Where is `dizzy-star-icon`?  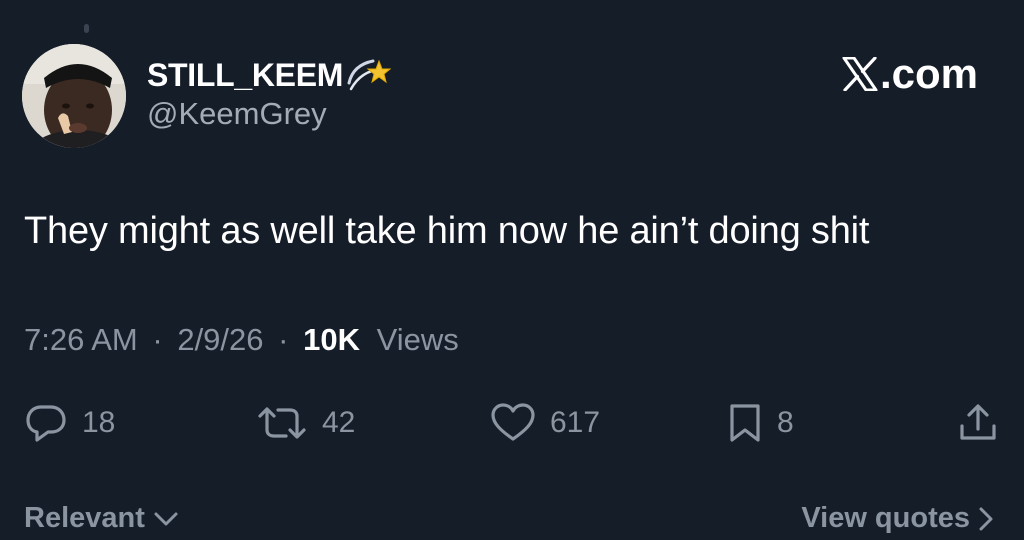 dizzy-star-icon is located at coordinates (368, 75).